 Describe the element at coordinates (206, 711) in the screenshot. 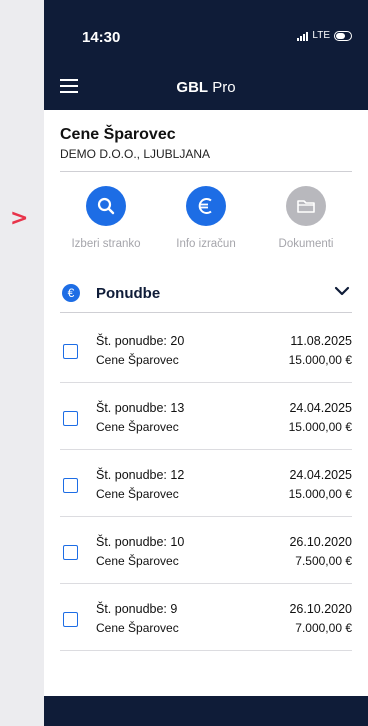

I see `bottom-bar` at that location.